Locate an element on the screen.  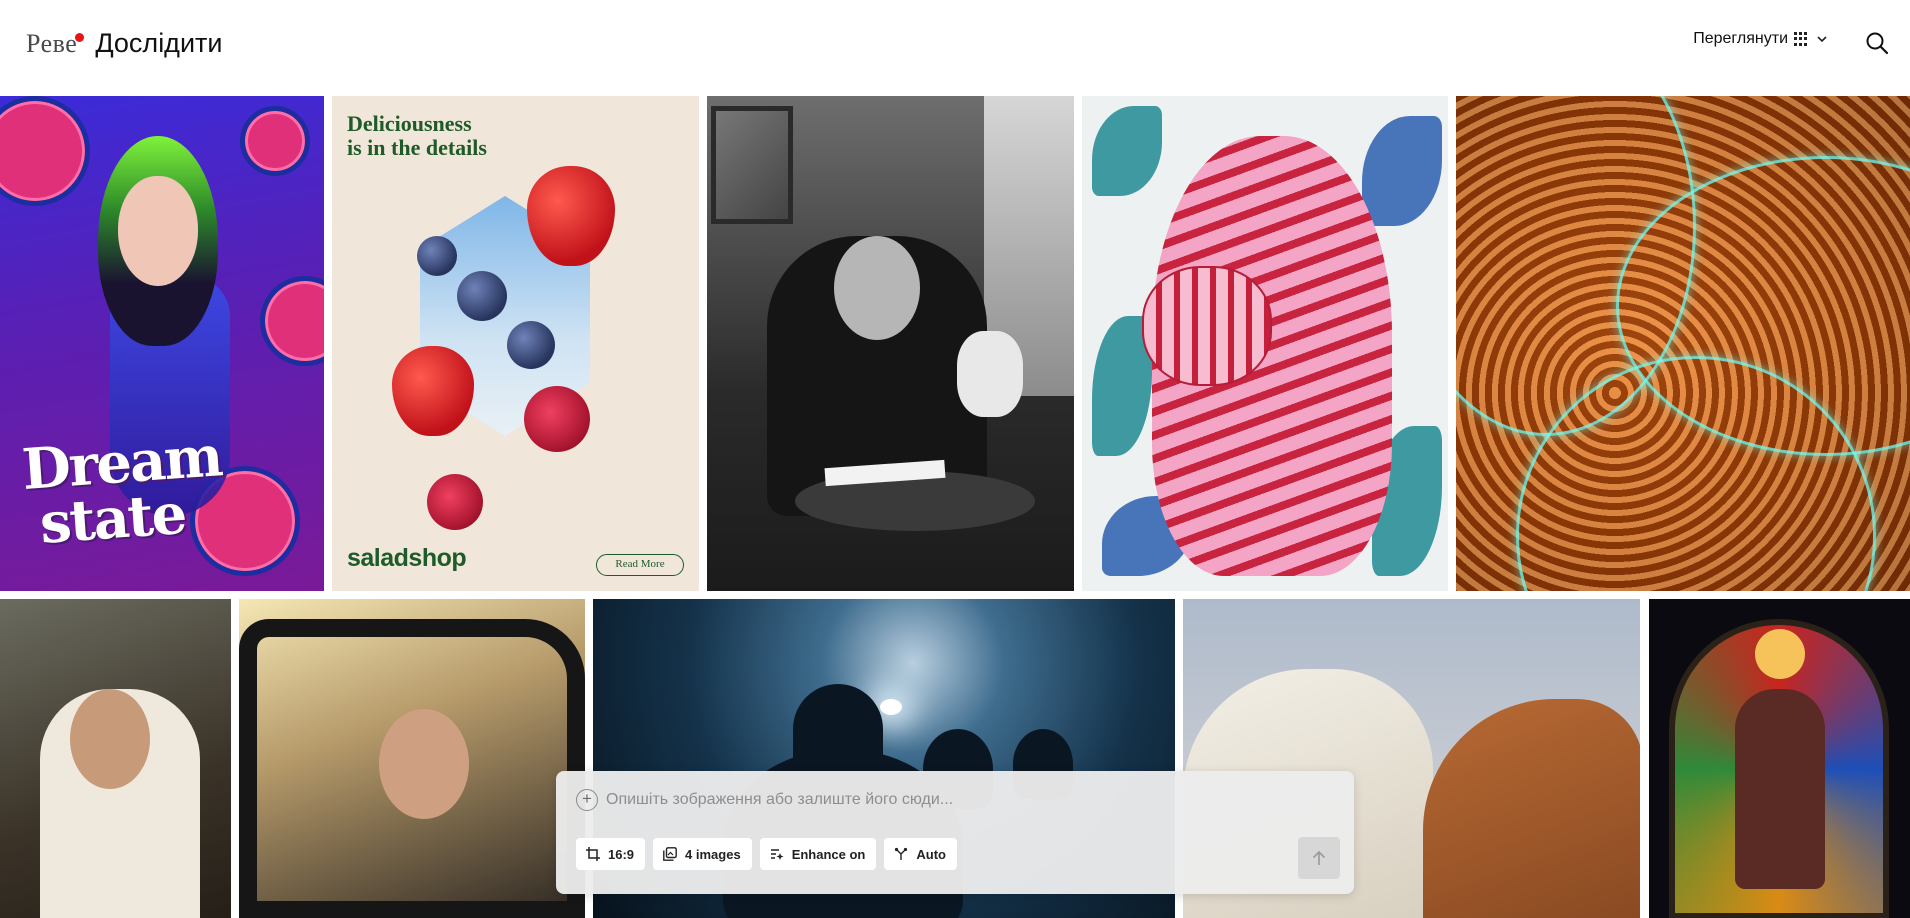
gallery-image-pink-tiger is located at coordinates (1265, 343).